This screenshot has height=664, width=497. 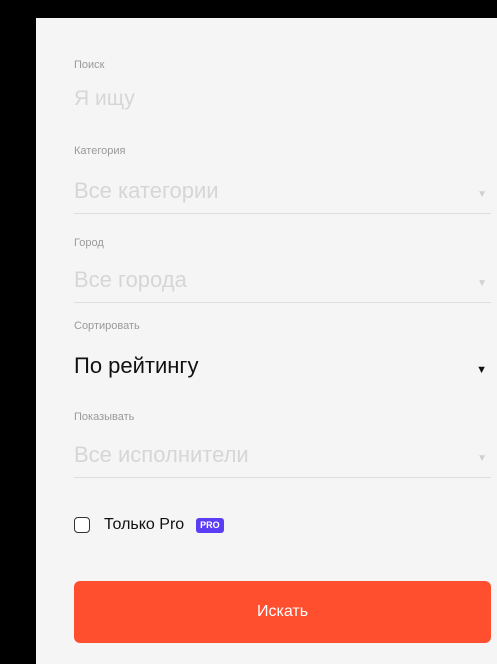 I want to click on show-divider, so click(x=282, y=477).